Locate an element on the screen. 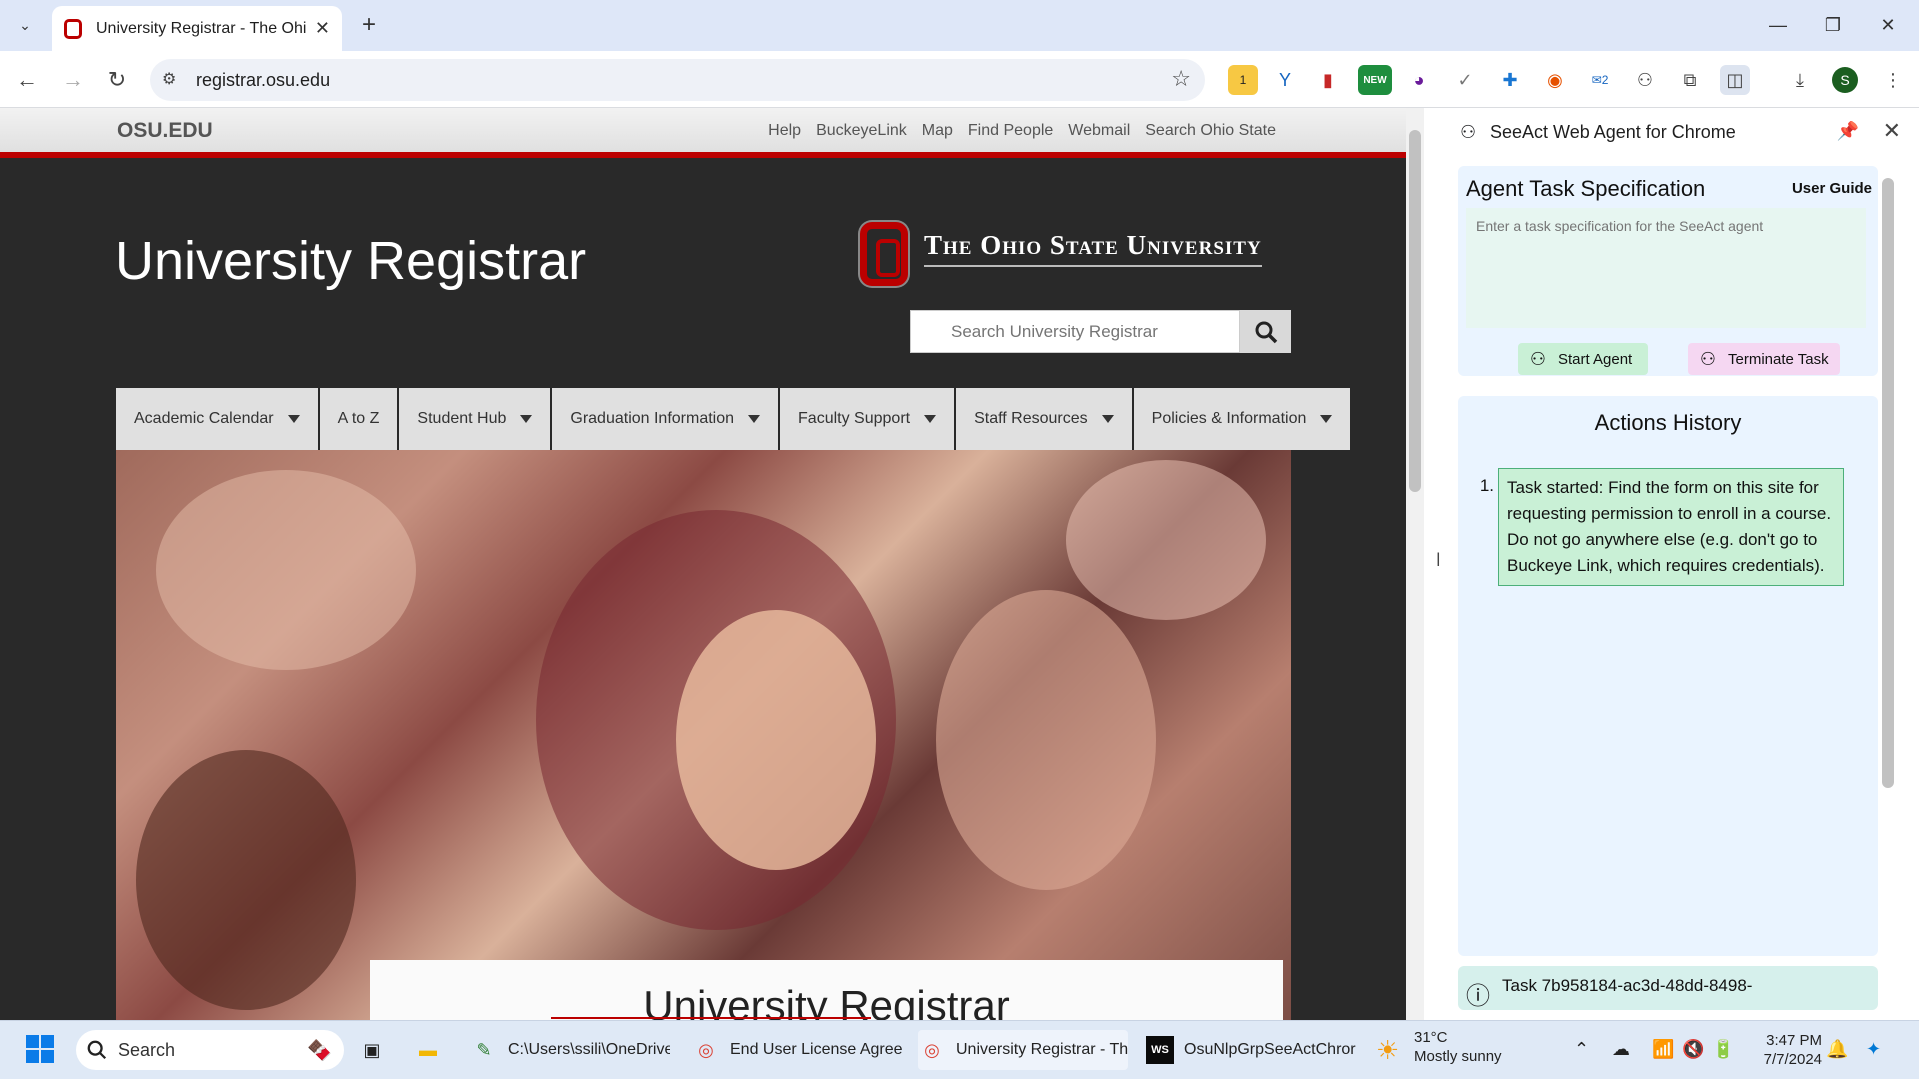 The image size is (1919, 1079). osu-wordmark-logo: The Ohio State University is located at coordinates (1075, 255).